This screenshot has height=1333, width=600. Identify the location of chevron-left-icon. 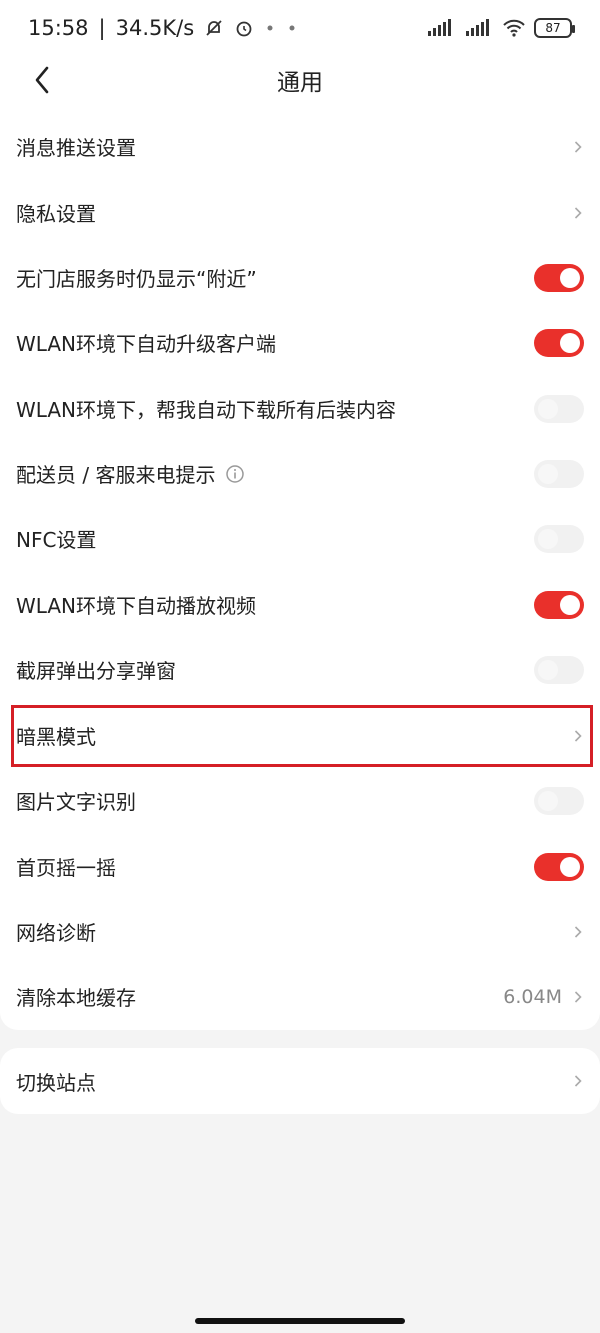
(42, 80).